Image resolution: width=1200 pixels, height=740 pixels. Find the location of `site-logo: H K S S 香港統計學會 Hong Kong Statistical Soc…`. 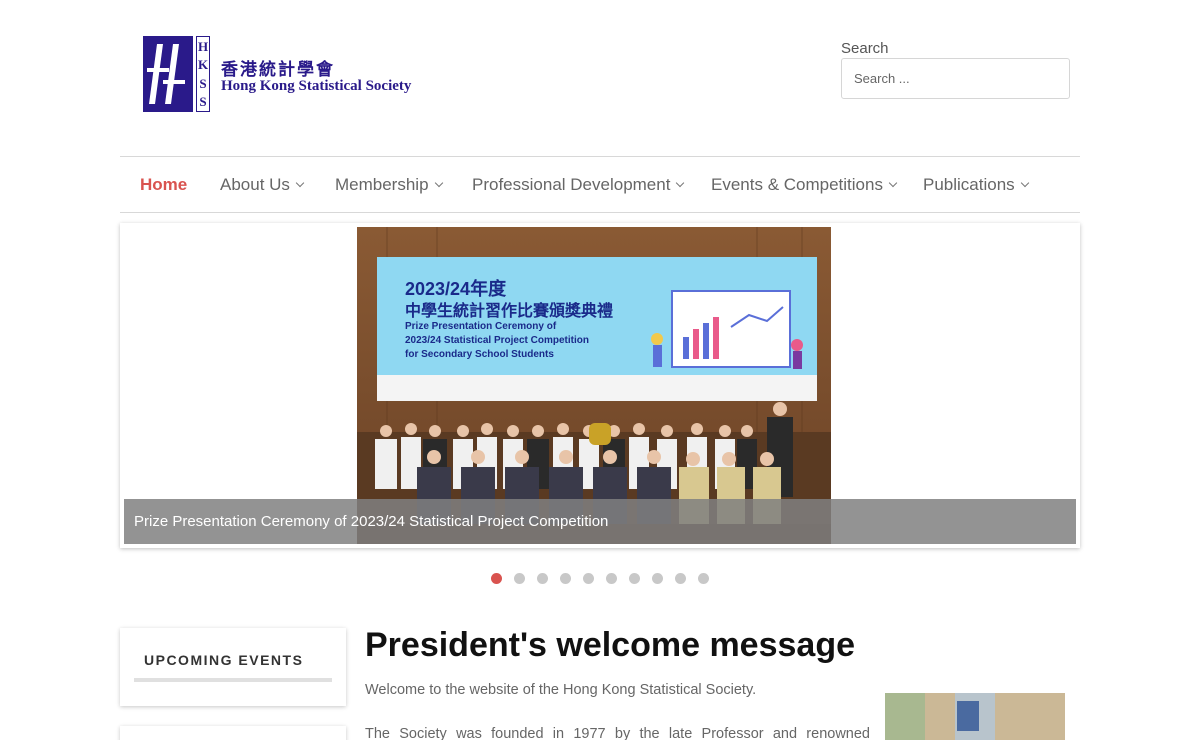

site-logo: H K S S 香港統計學會 Hong Kong Statistical Soc… is located at coordinates (283, 75).